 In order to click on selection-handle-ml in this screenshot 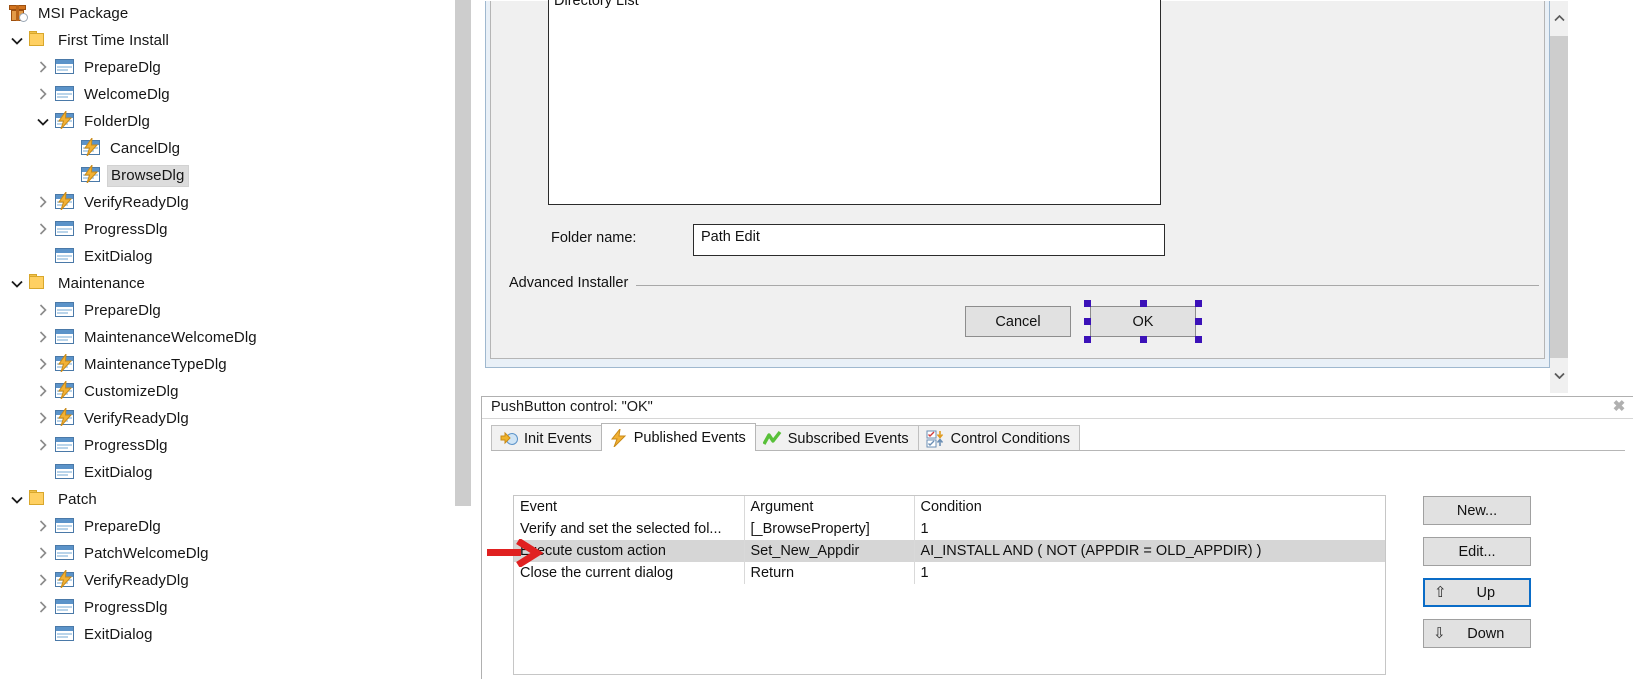, I will do `click(1087, 321)`.